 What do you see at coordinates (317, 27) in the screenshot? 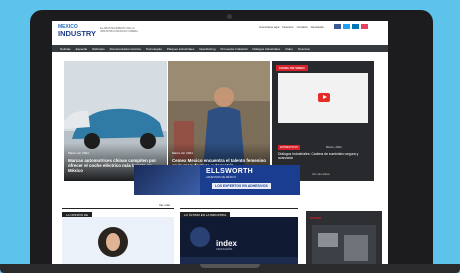
I see `top-link-newsletter: Newsletter` at bounding box center [317, 27].